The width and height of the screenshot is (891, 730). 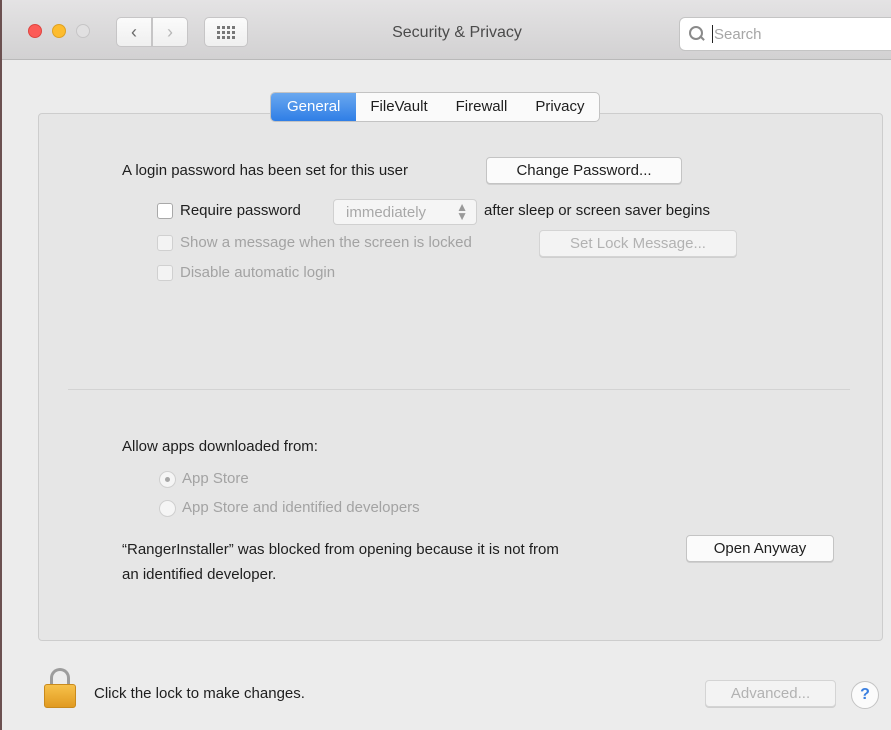 What do you see at coordinates (165, 273) in the screenshot?
I see `disable-auto-login-checkbox` at bounding box center [165, 273].